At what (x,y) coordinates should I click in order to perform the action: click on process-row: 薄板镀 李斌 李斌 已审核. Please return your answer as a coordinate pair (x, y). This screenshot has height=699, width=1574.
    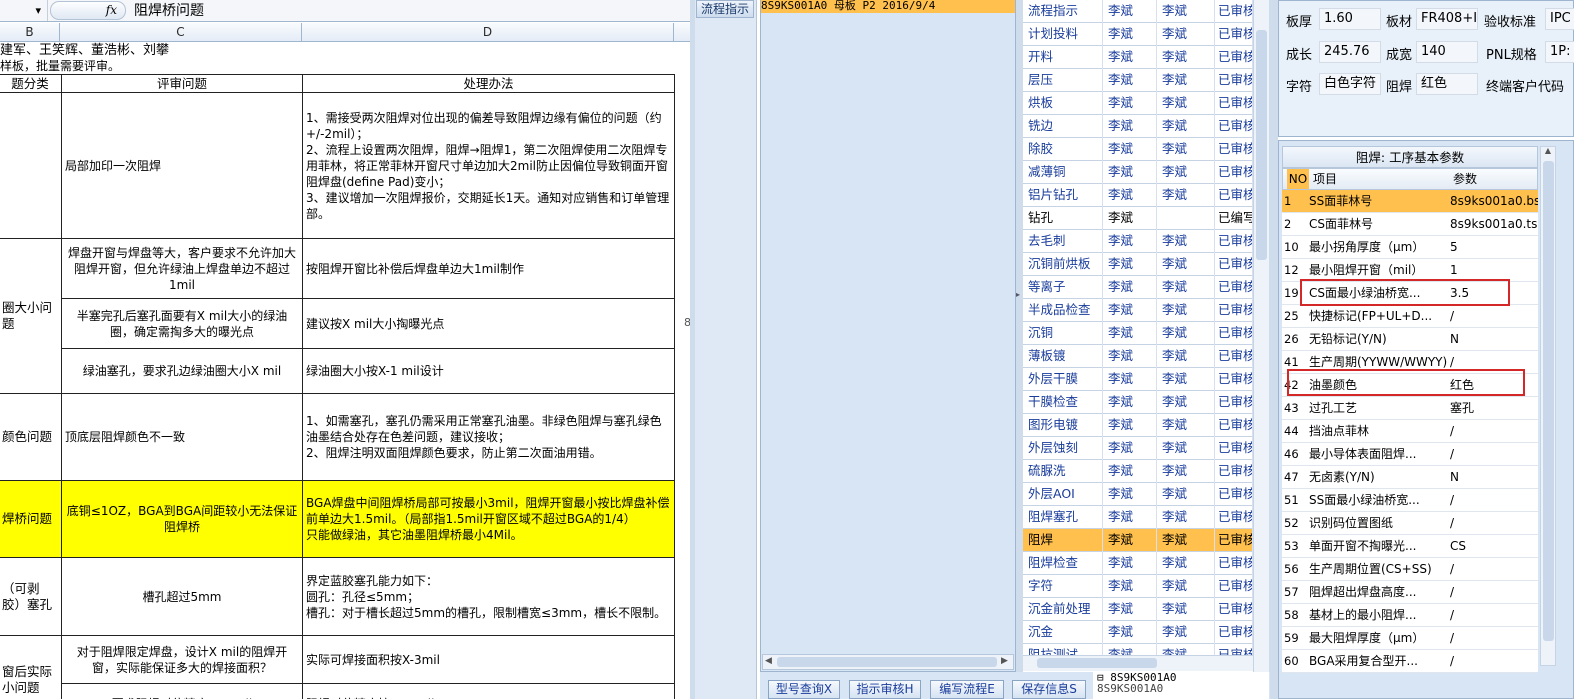
    Looking at the image, I should click on (1138, 356).